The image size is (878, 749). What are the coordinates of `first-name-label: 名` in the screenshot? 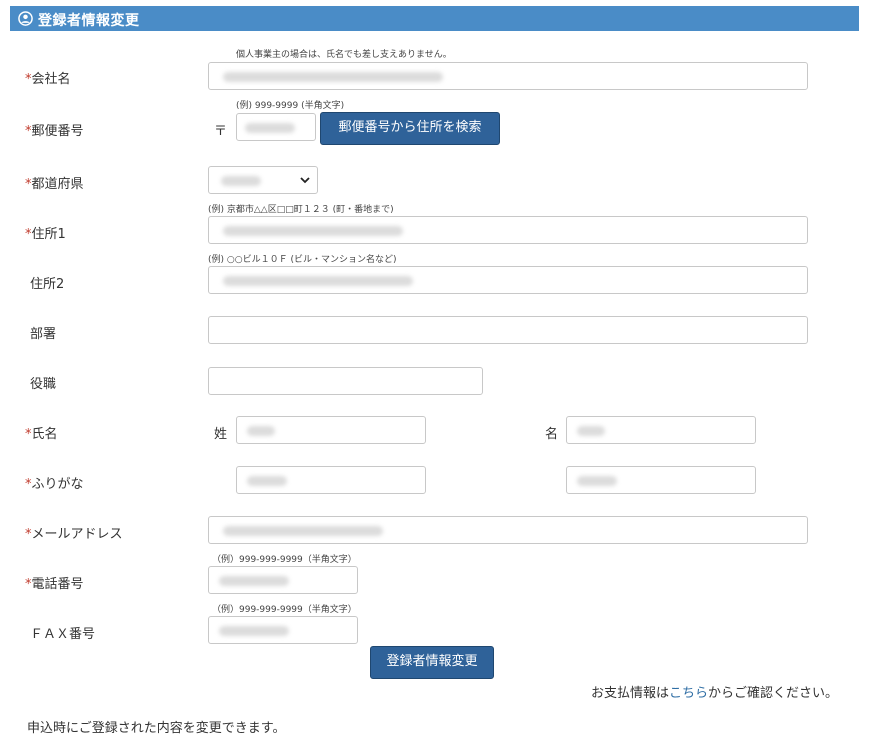 It's located at (552, 434).